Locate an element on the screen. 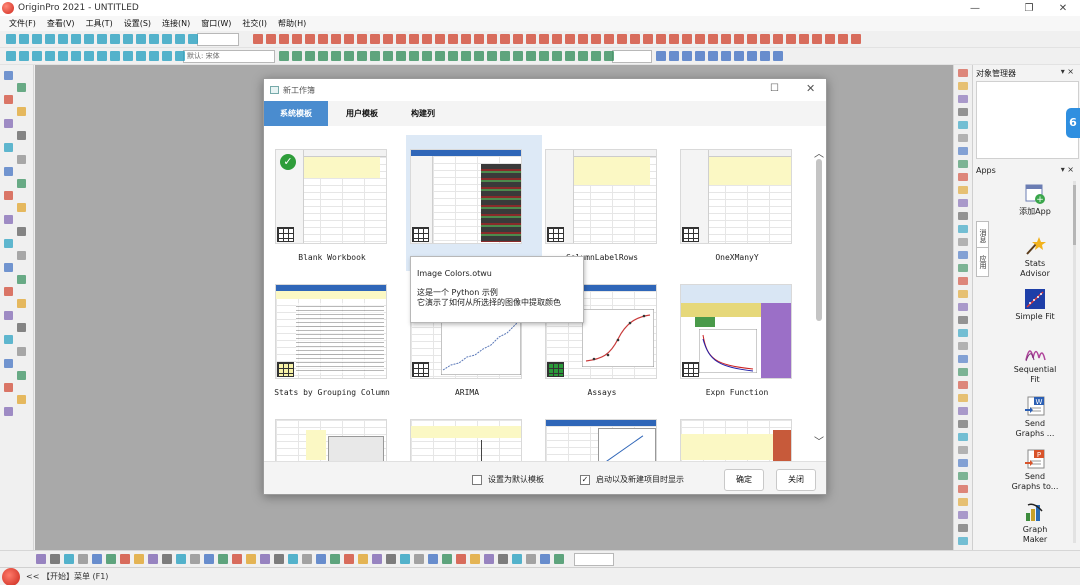  gallery-scrollbar: ︿ ﹀ is located at coordinates (819, 298).